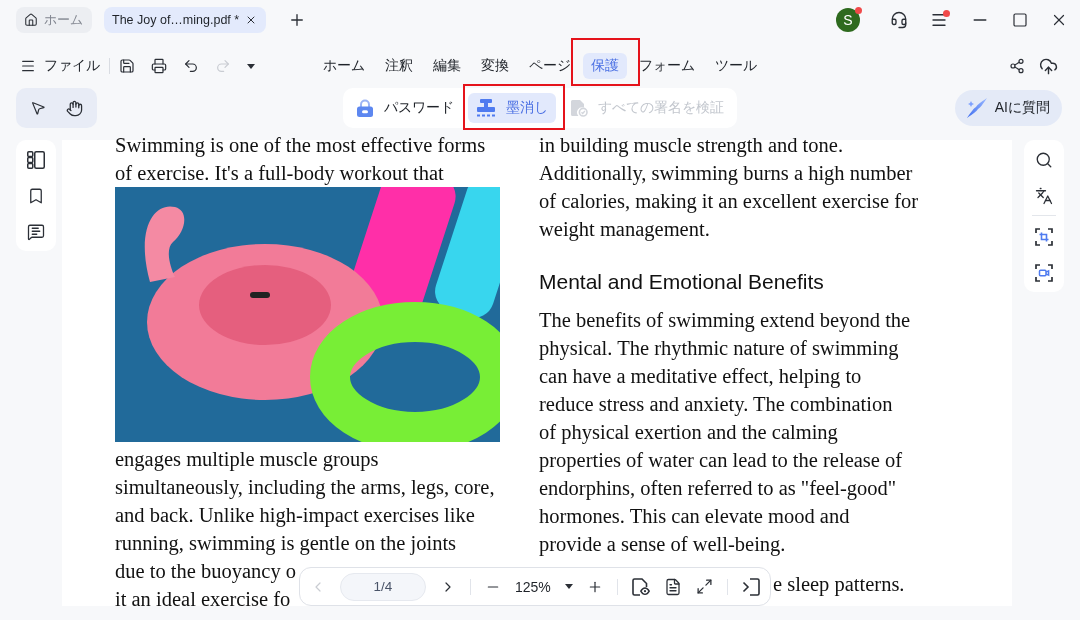 The width and height of the screenshot is (1080, 620). Describe the element at coordinates (365, 108) in the screenshot. I see `lock-icon` at that location.